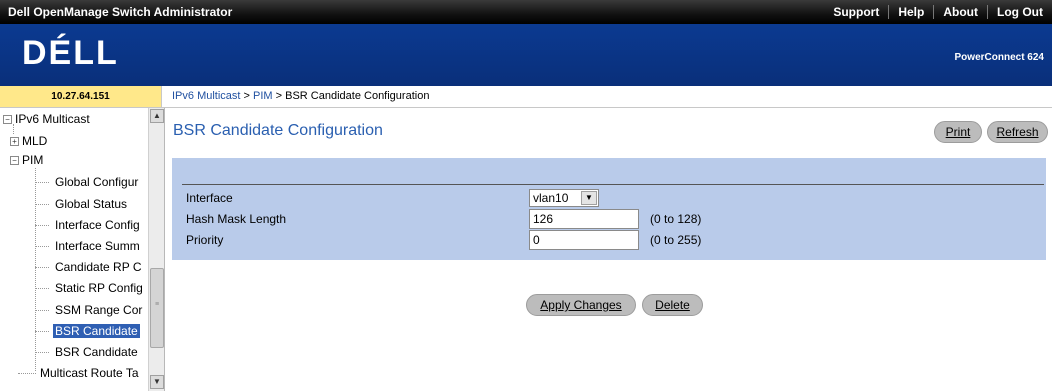  I want to click on sidebar-item-global-configuration: Global Configur, so click(96, 182).